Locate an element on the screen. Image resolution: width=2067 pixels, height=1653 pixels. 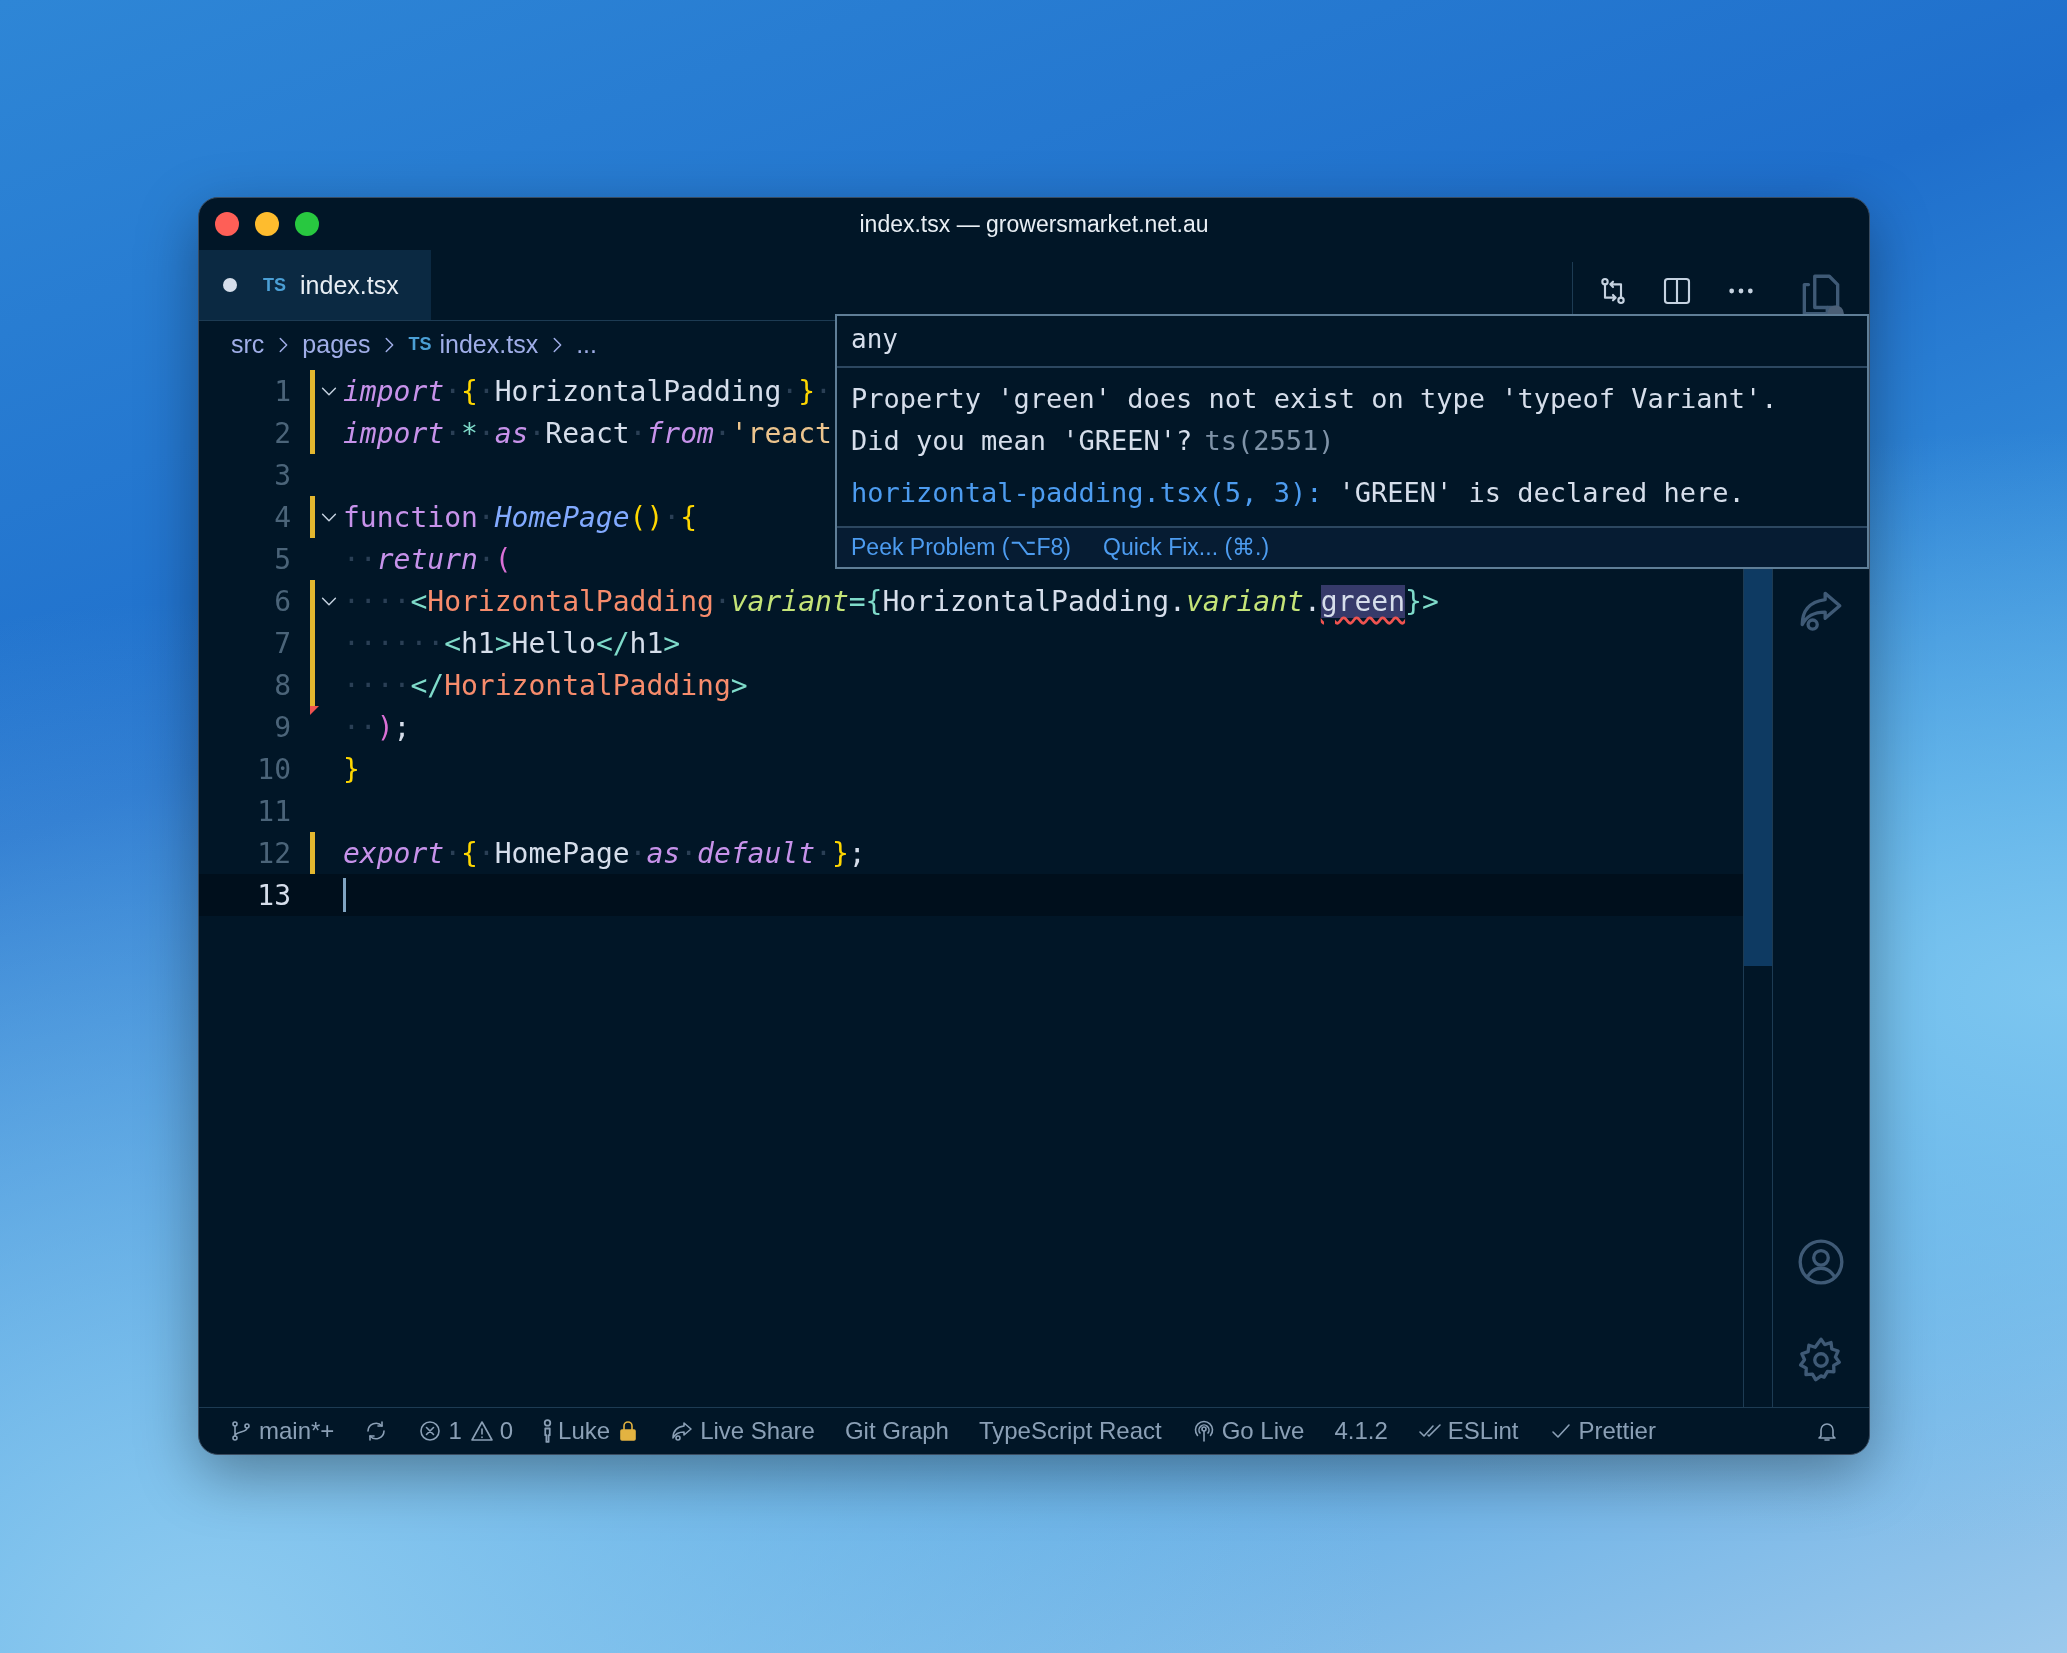
line-number: 1 is located at coordinates (282, 391).